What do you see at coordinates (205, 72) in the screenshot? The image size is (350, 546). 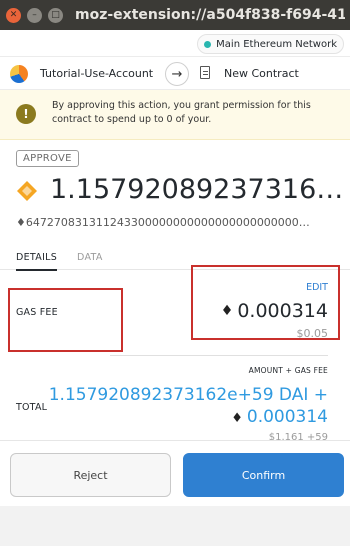 I see `document-icon` at bounding box center [205, 72].